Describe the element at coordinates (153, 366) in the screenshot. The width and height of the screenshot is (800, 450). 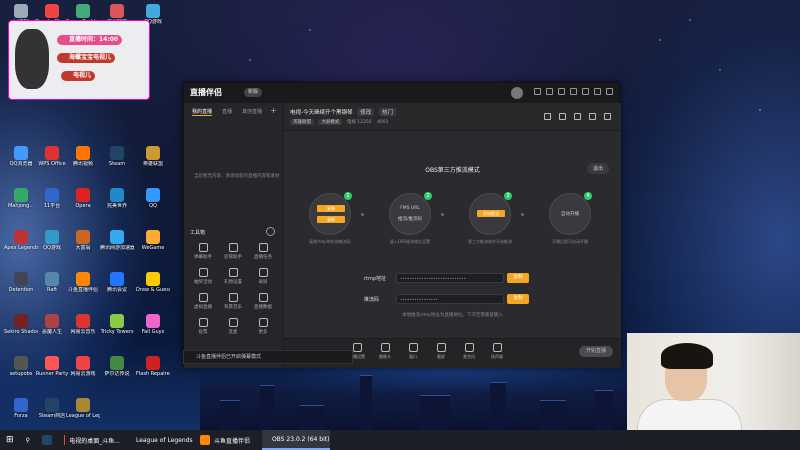
I see `desktop-icon: Flash Repaired` at that location.